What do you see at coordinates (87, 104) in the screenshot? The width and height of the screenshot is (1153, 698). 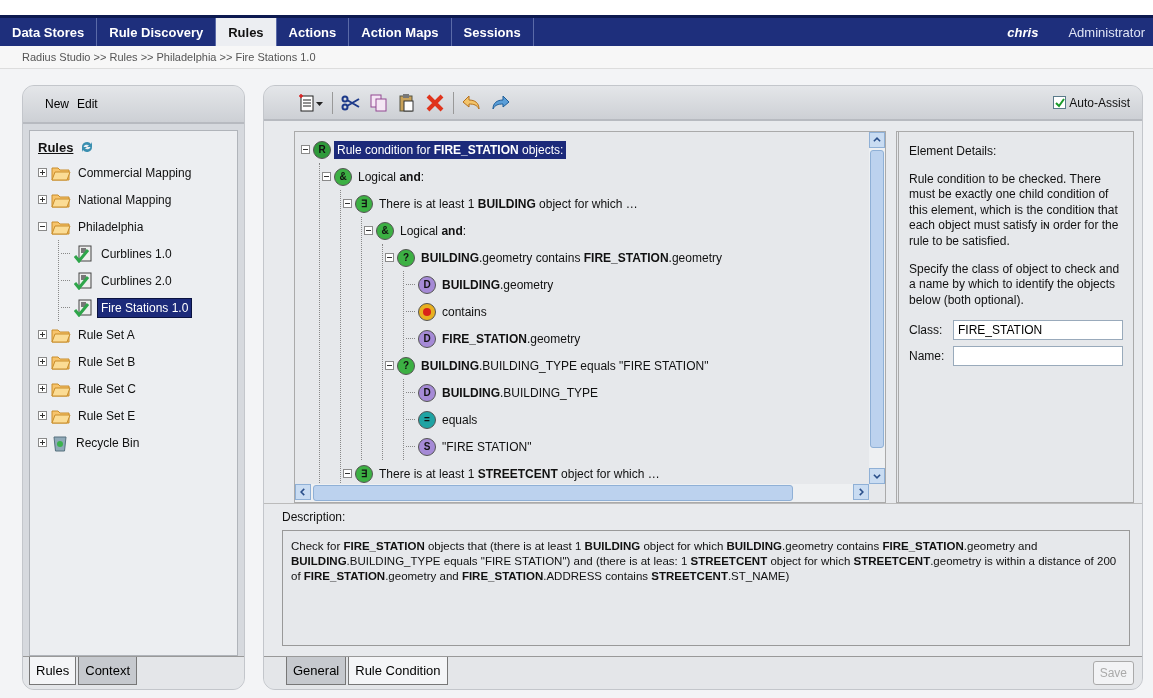 I see `menu-item: Edit` at bounding box center [87, 104].